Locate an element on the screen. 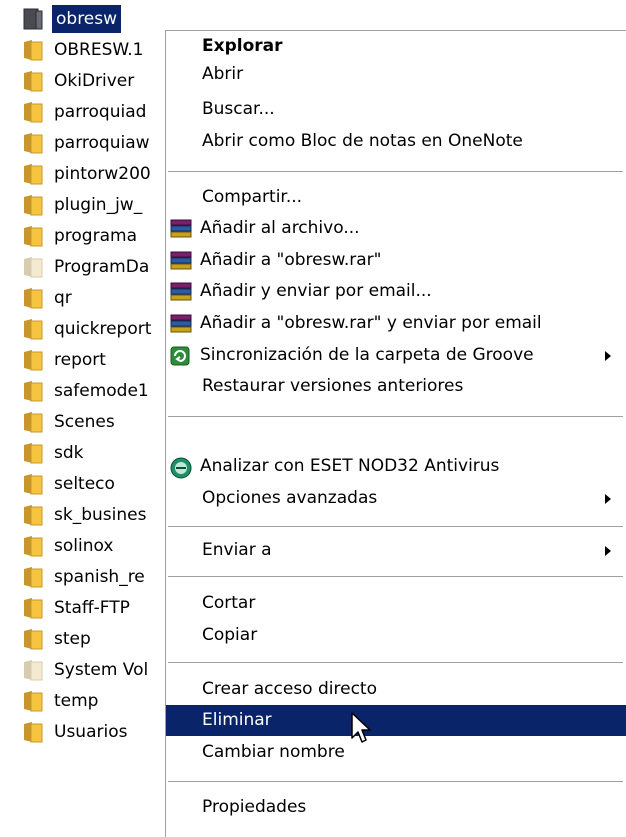 The width and height of the screenshot is (626, 837). file-name: Scenes is located at coordinates (84, 422).